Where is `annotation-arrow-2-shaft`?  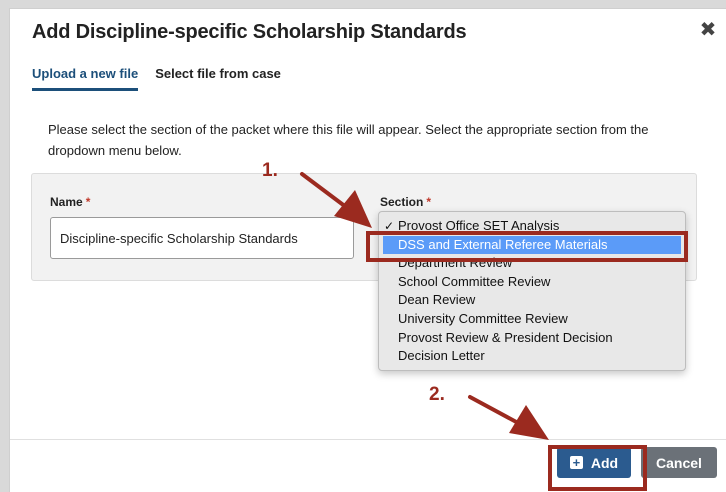 annotation-arrow-2-shaft is located at coordinates (495, 410).